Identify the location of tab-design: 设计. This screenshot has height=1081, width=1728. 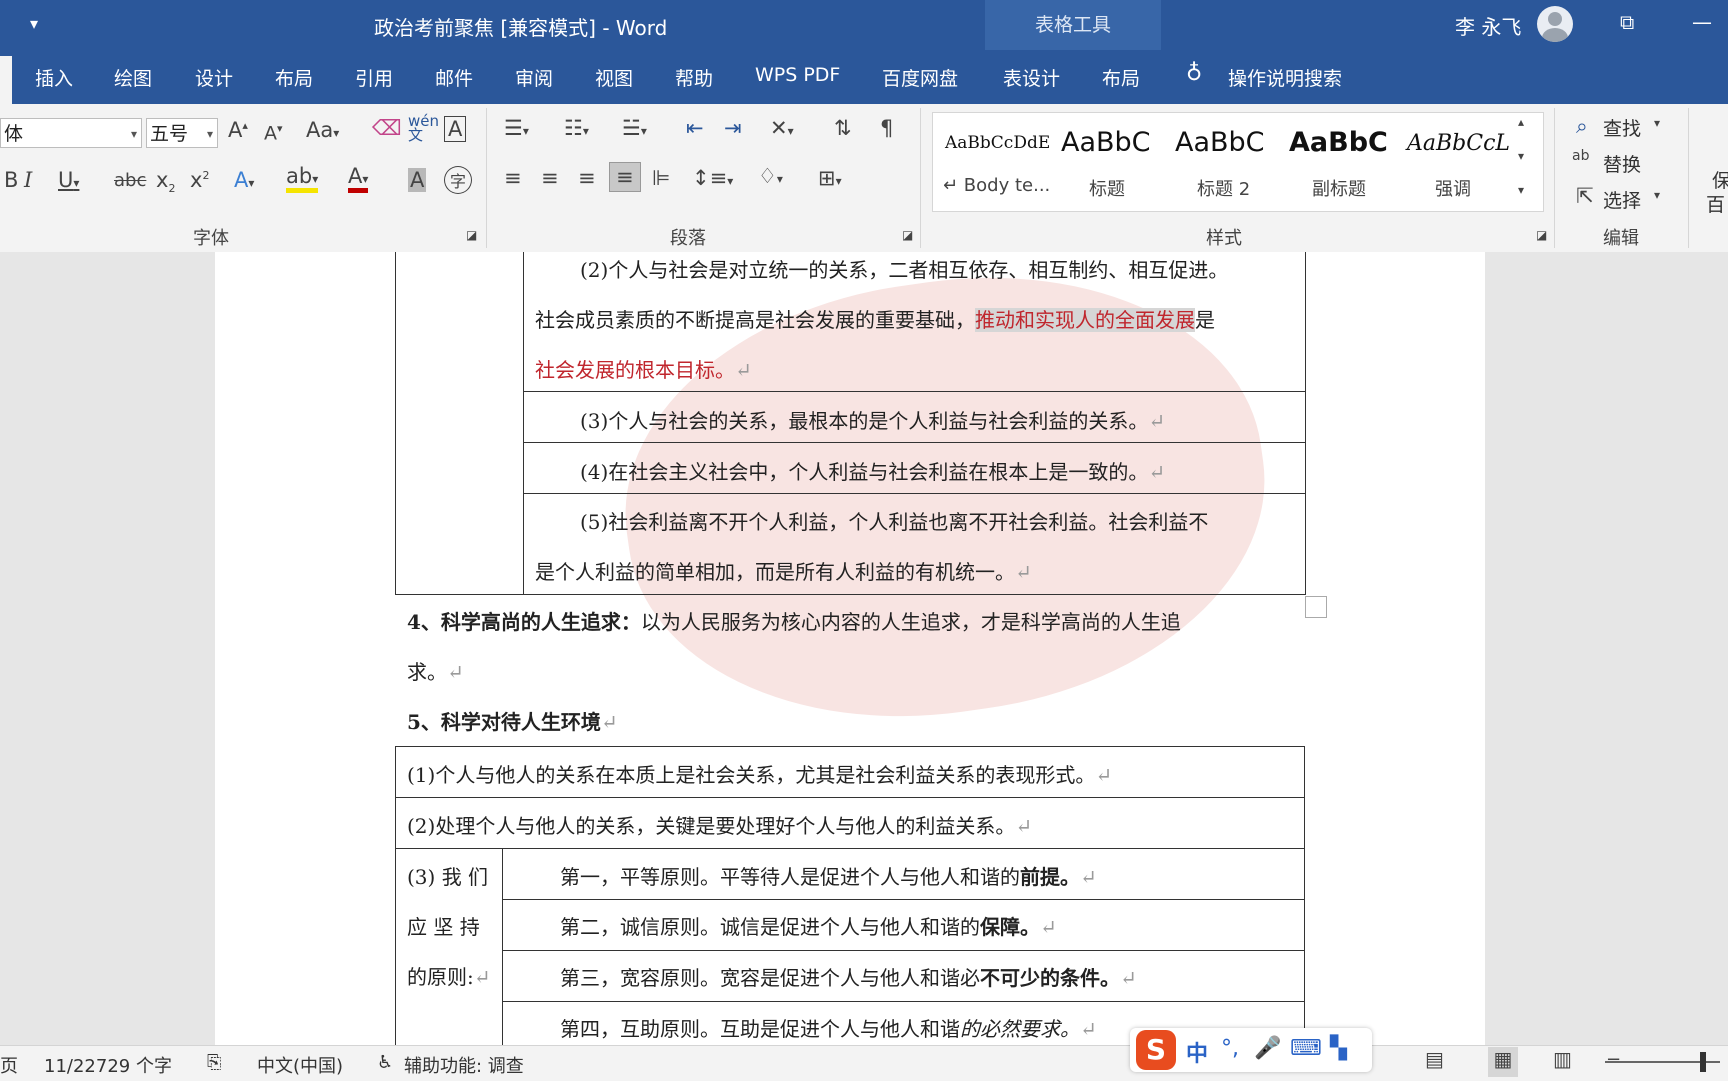
(214, 77).